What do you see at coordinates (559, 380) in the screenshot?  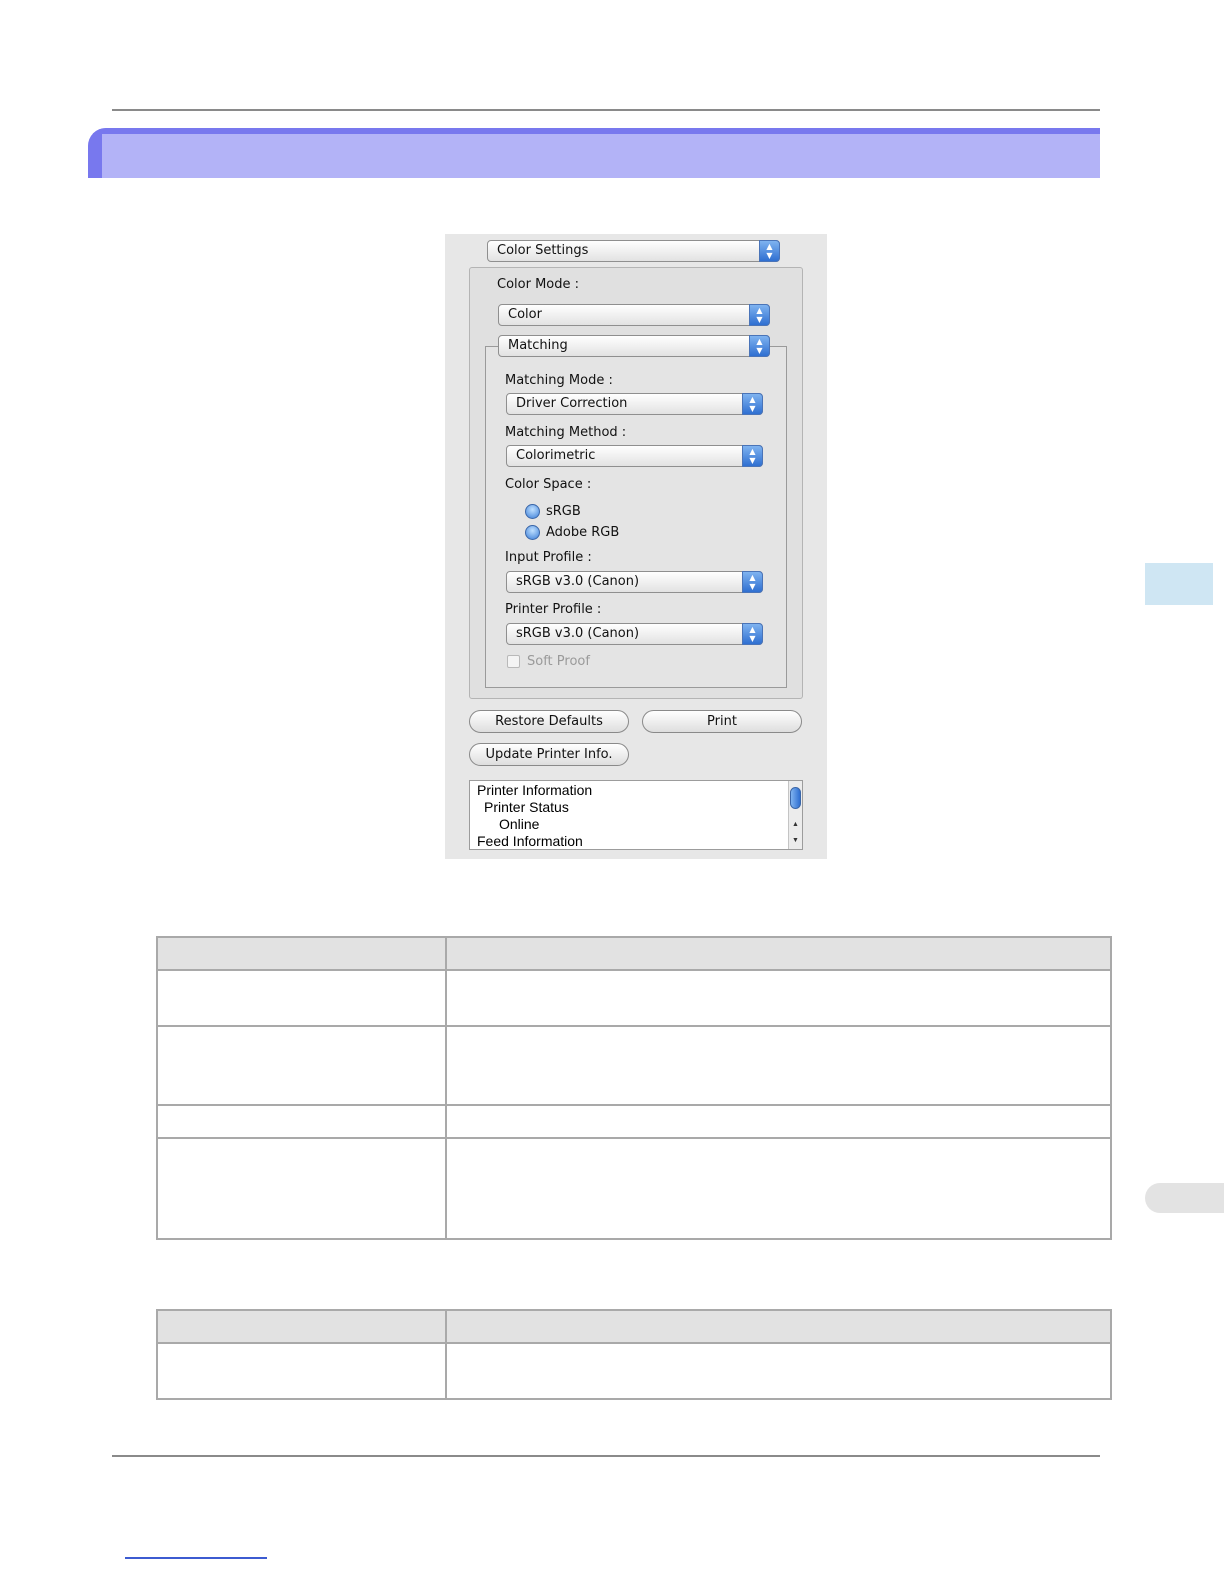 I see `matching-mode-label: Matching Mode :` at bounding box center [559, 380].